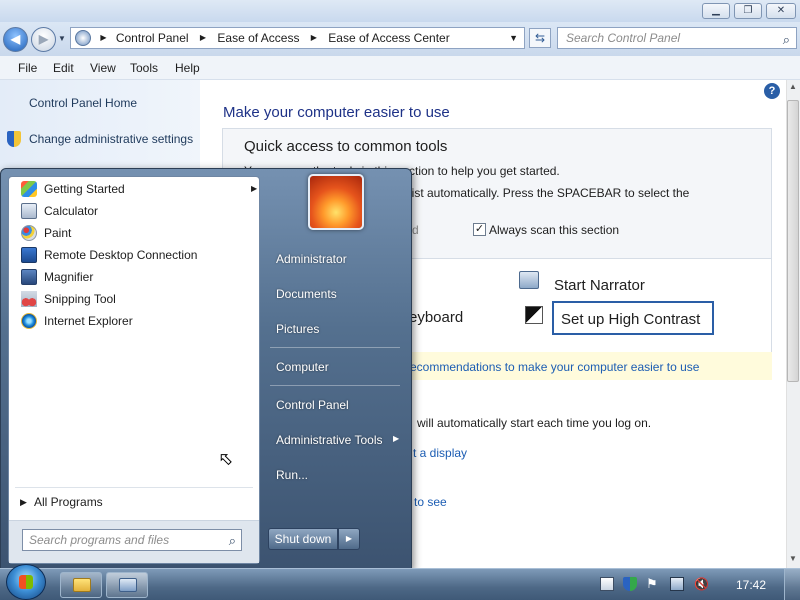 The image size is (800, 600). I want to click on program-item-magnifier: Magnifier, so click(139, 277).